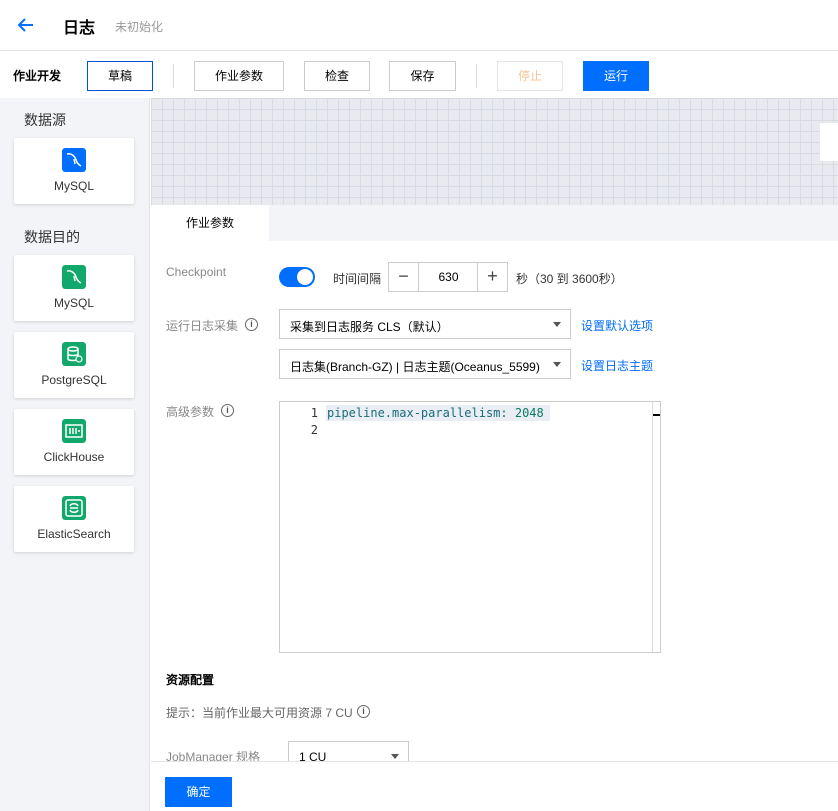  Describe the element at coordinates (492, 277) in the screenshot. I see `increment-button: +` at that location.